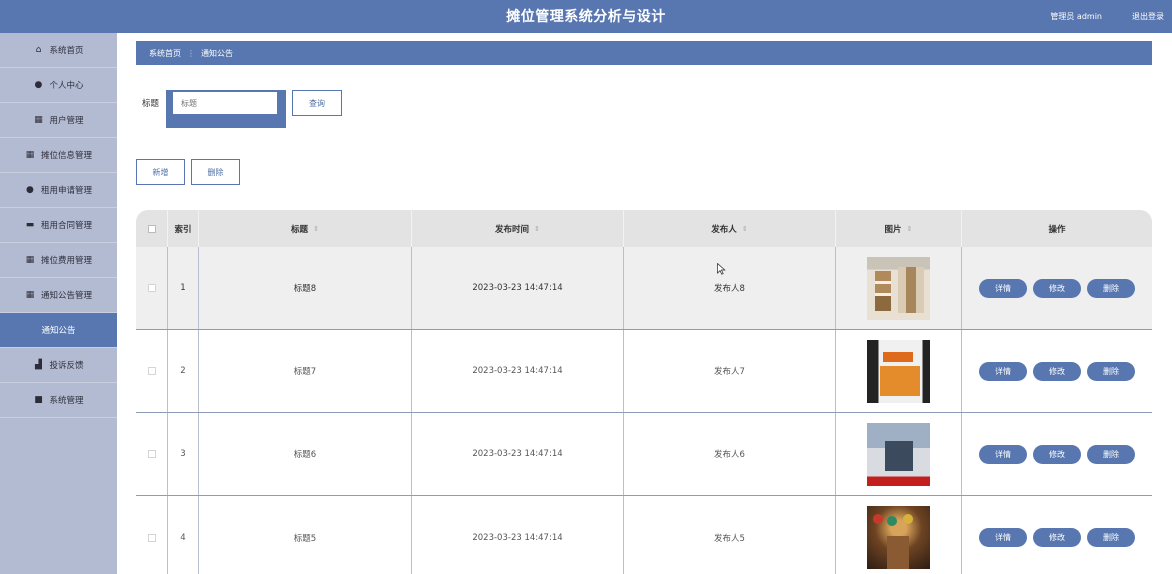  Describe the element at coordinates (66, 121) in the screenshot. I see `sidebar-item-label: 用户管理` at that location.